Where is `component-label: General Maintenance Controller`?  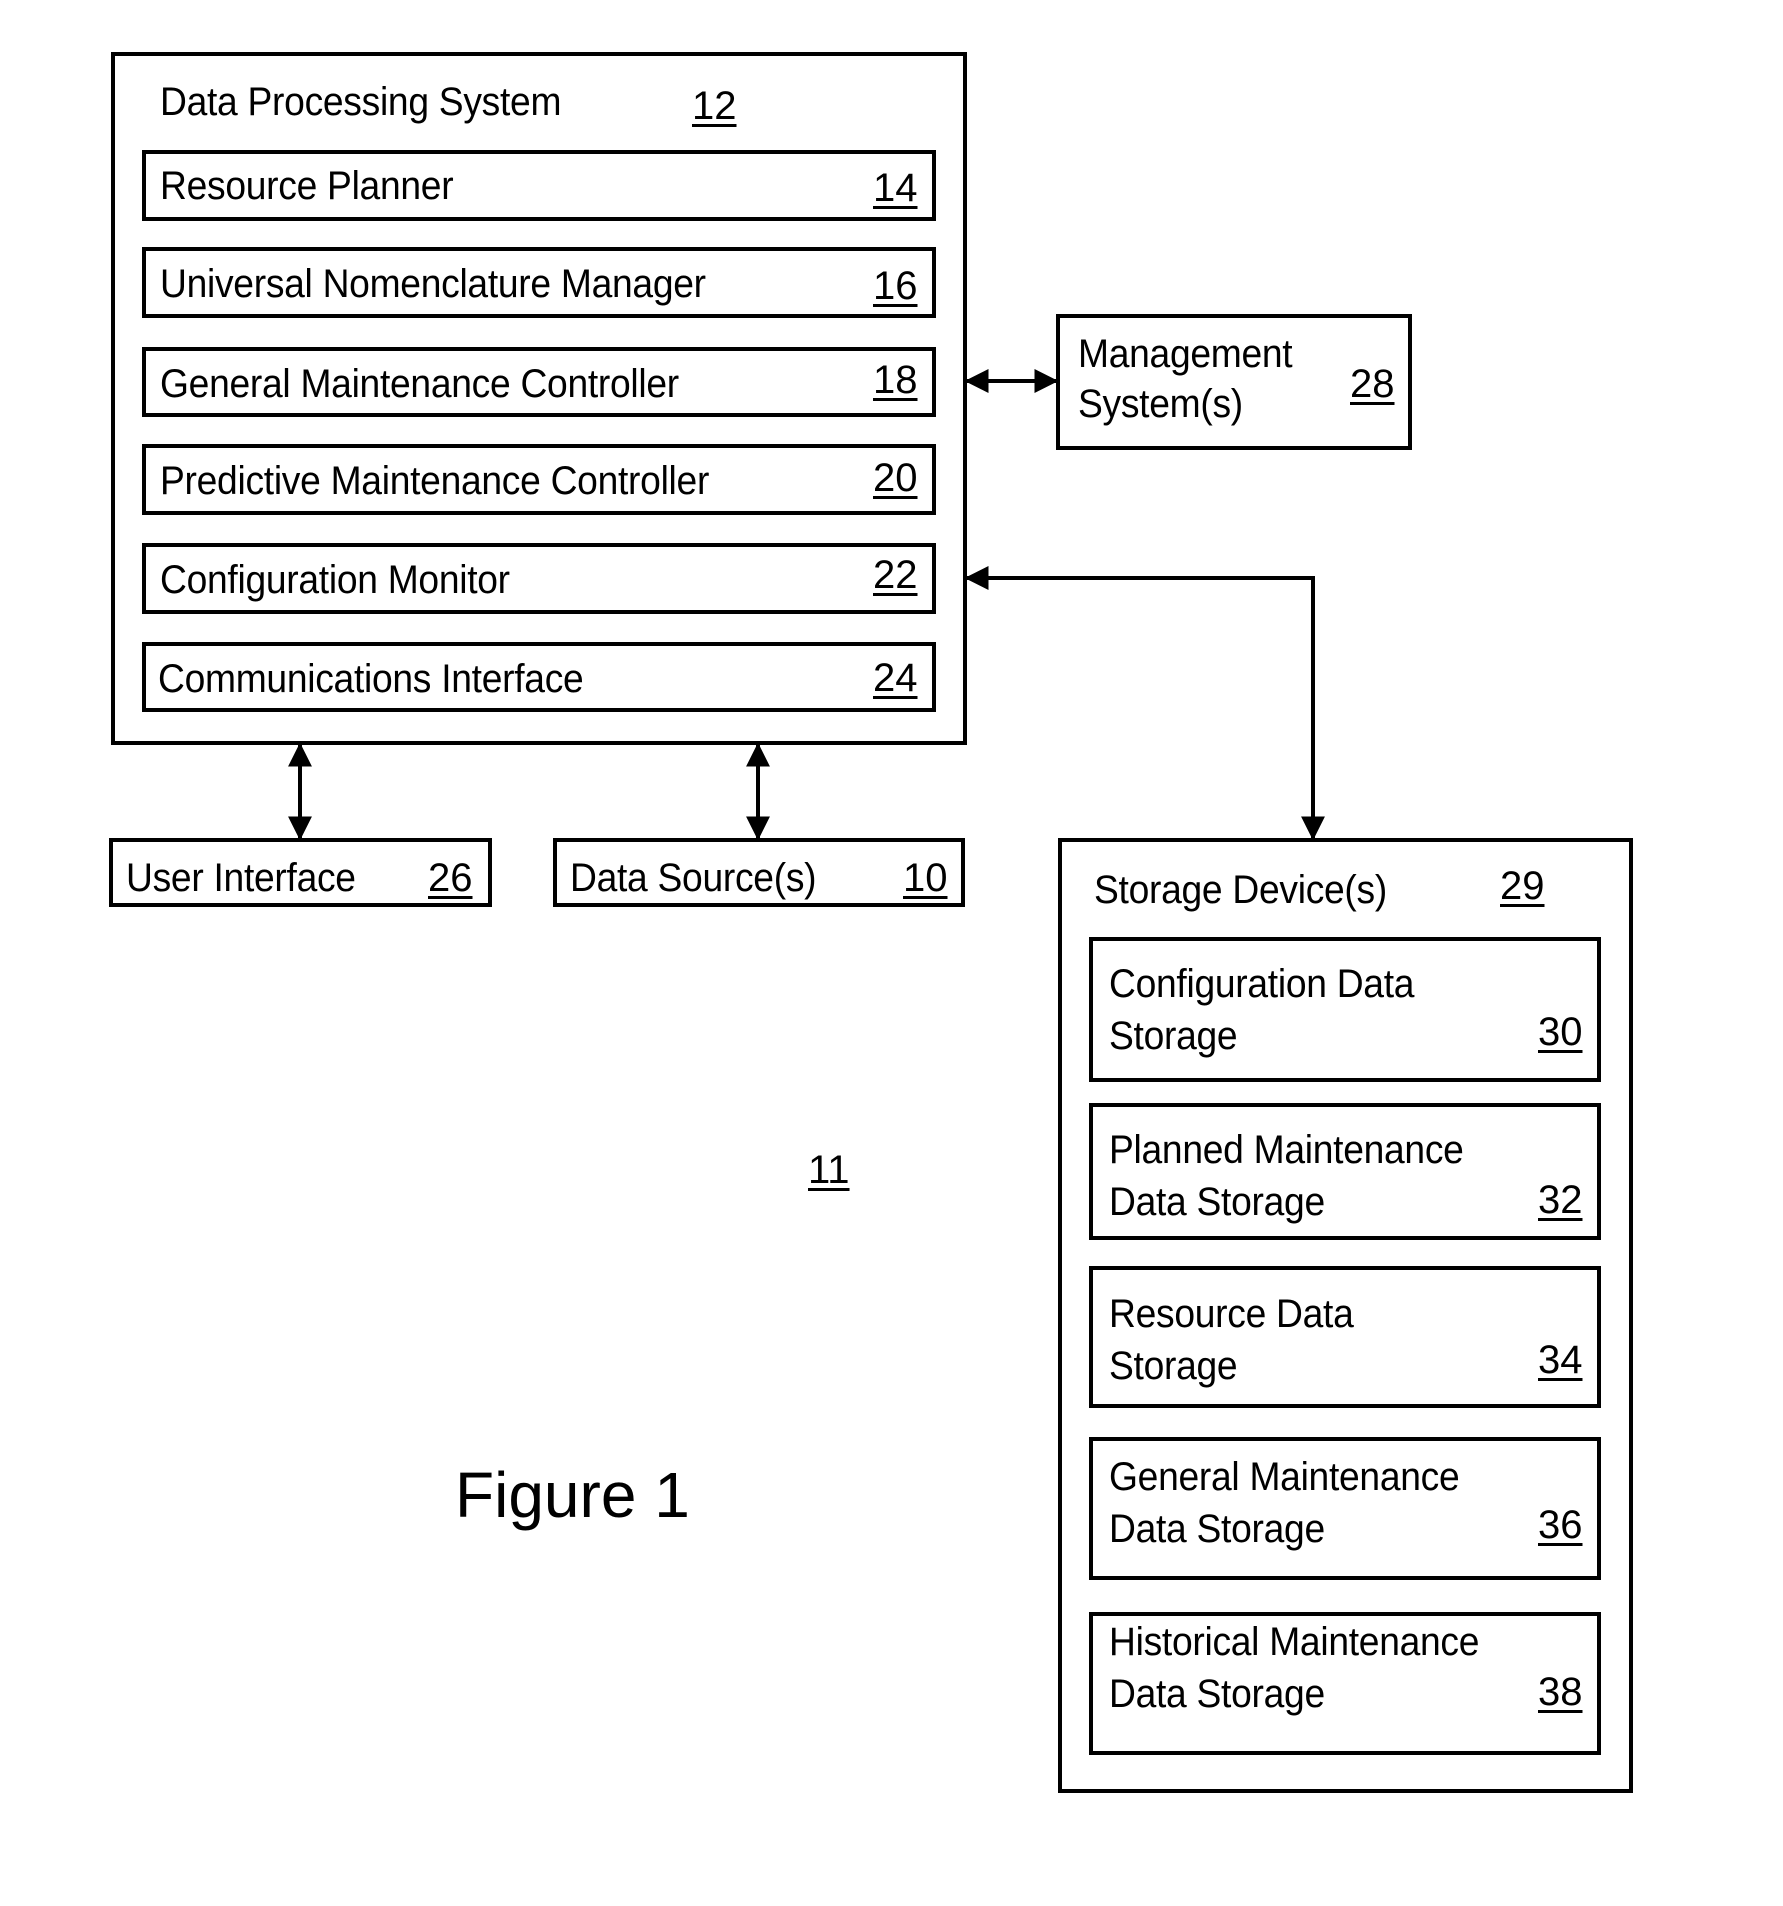
component-label: General Maintenance Controller is located at coordinates (419, 384).